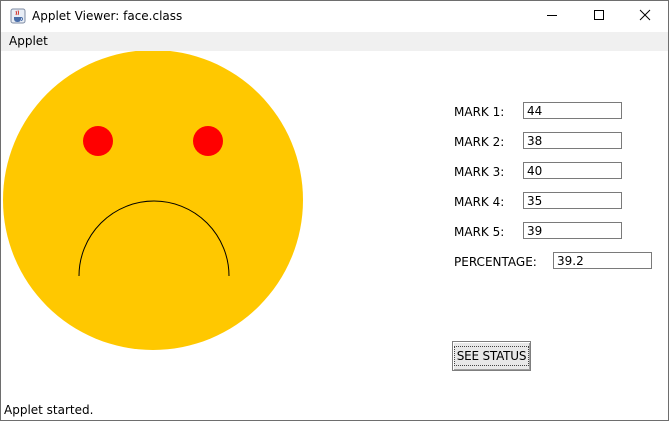 This screenshot has height=421, width=669. Describe the element at coordinates (602, 260) in the screenshot. I see `percentage-field` at that location.